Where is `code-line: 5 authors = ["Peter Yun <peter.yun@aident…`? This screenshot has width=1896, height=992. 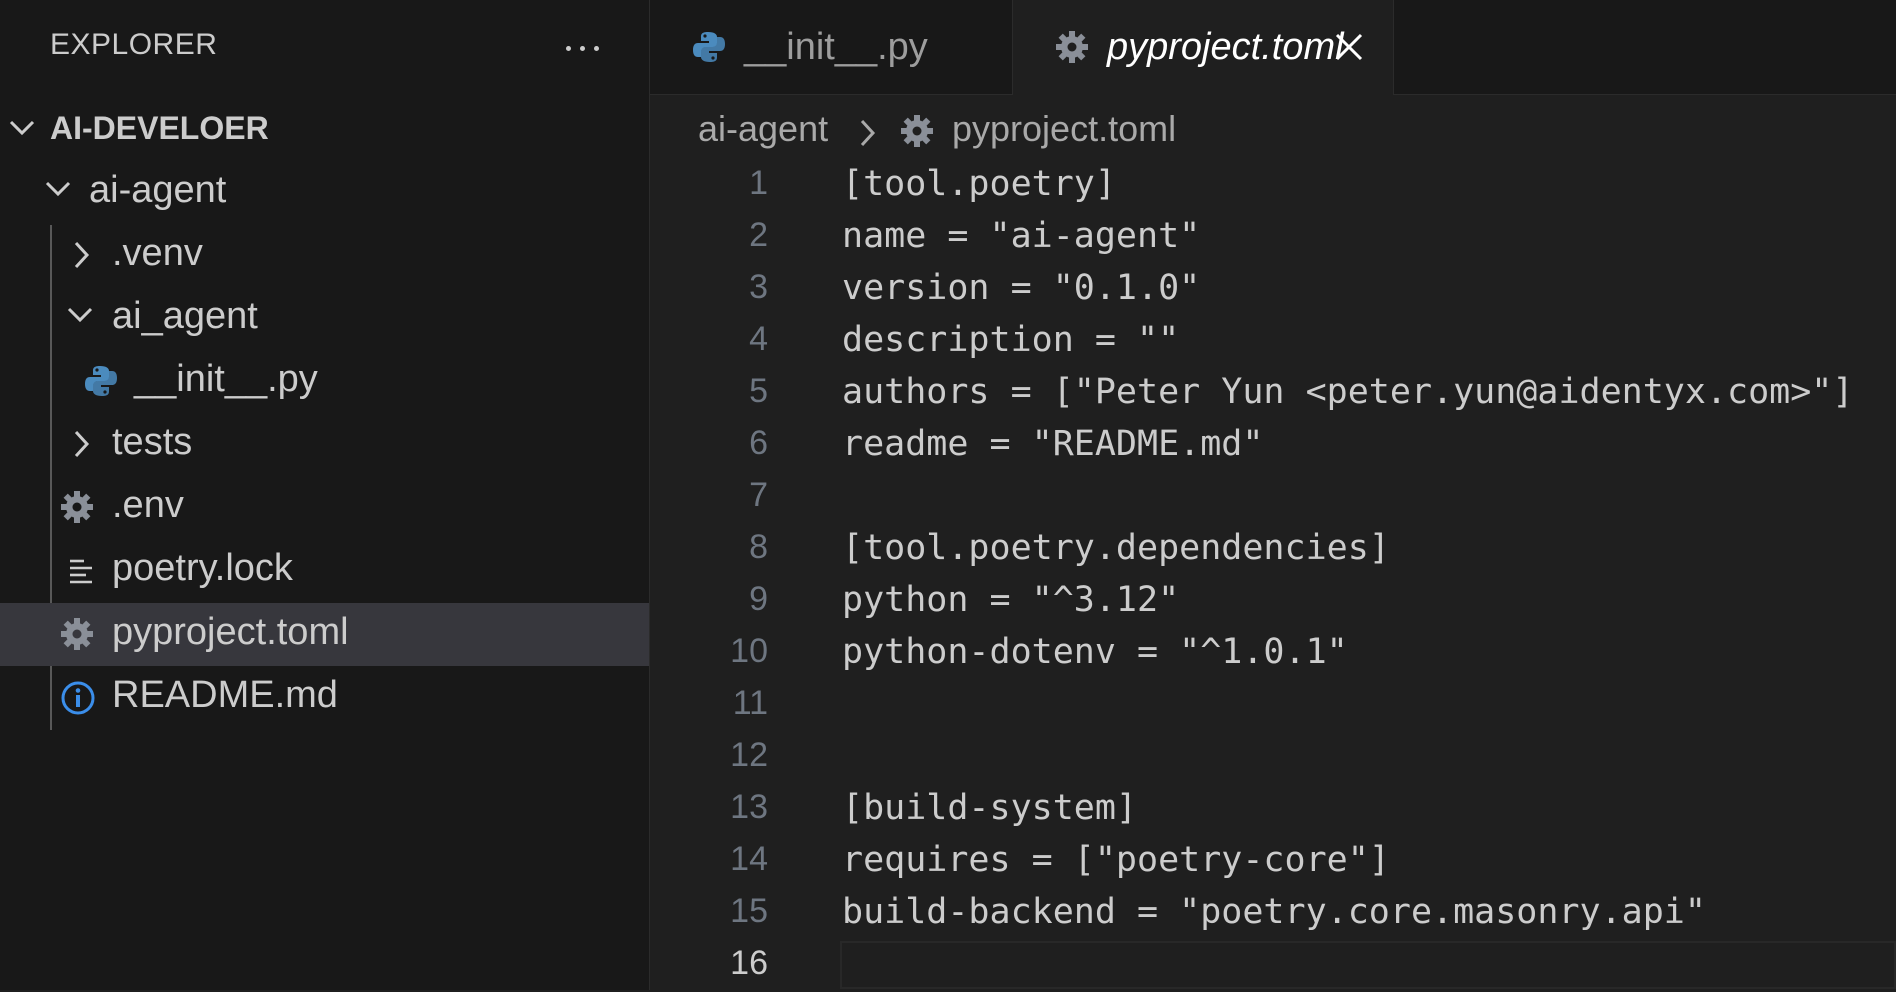 code-line: 5 authors = ["Peter Yun <peter.yun@aident… is located at coordinates (1273, 394).